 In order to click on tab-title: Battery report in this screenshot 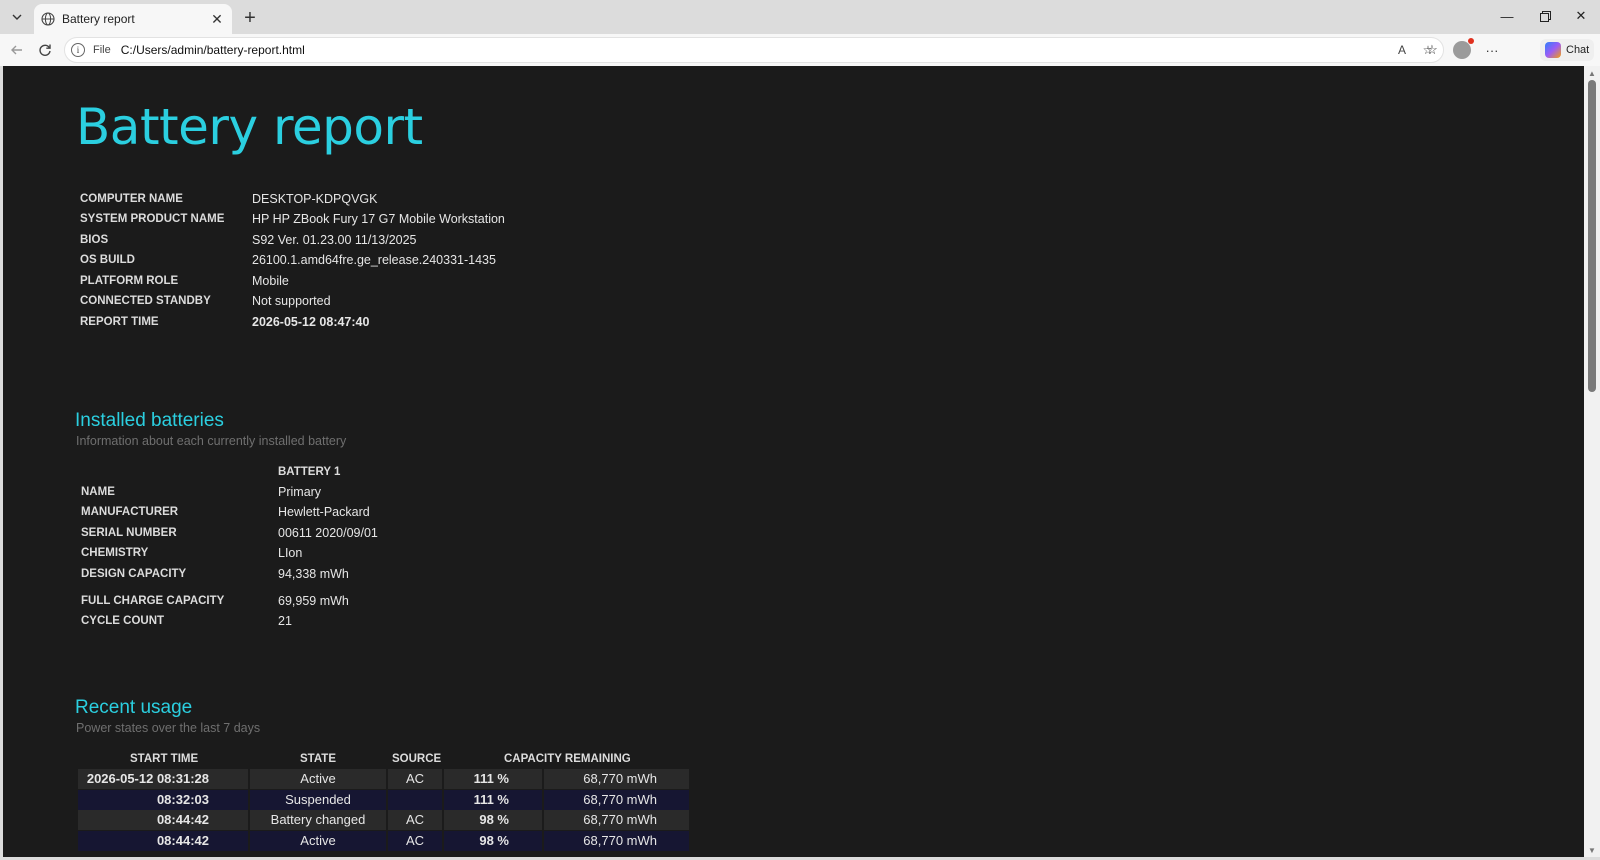, I will do `click(98, 19)`.